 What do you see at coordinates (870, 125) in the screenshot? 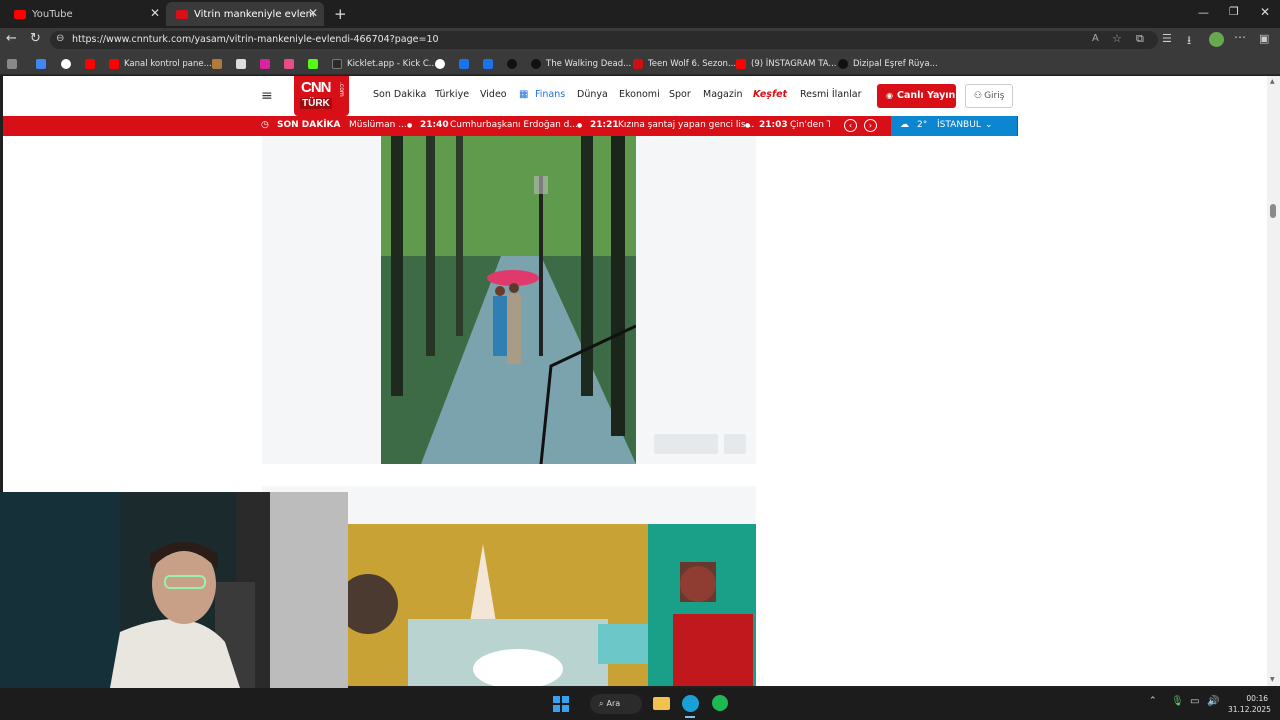
I see `ticker-next-icon: ›` at bounding box center [870, 125].